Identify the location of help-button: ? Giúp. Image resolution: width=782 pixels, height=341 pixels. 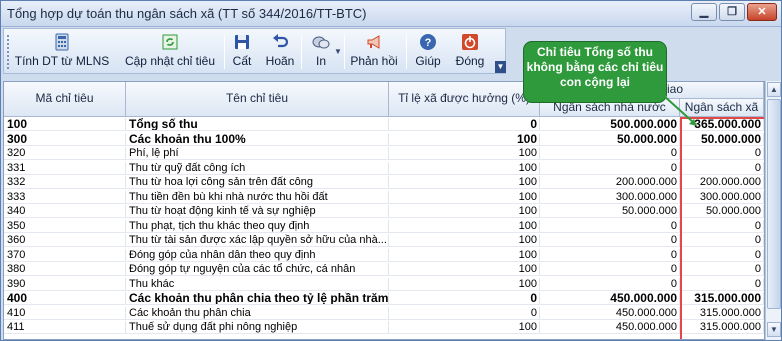
(428, 51).